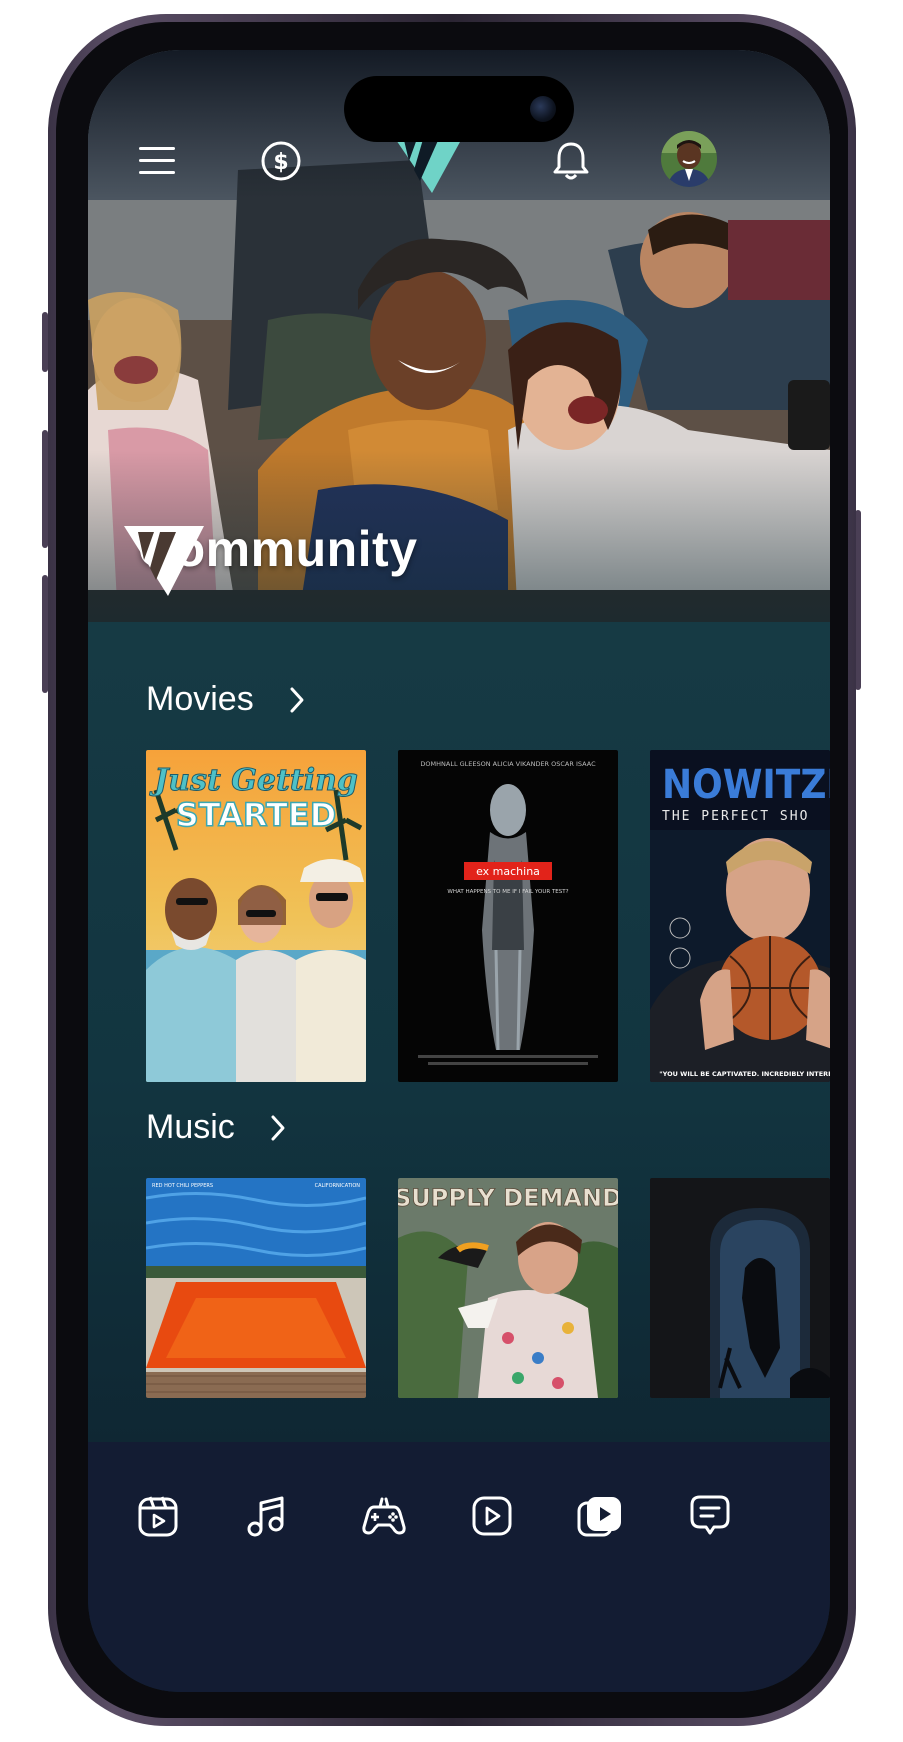  I want to click on music-note-icon, so click(265, 1516).